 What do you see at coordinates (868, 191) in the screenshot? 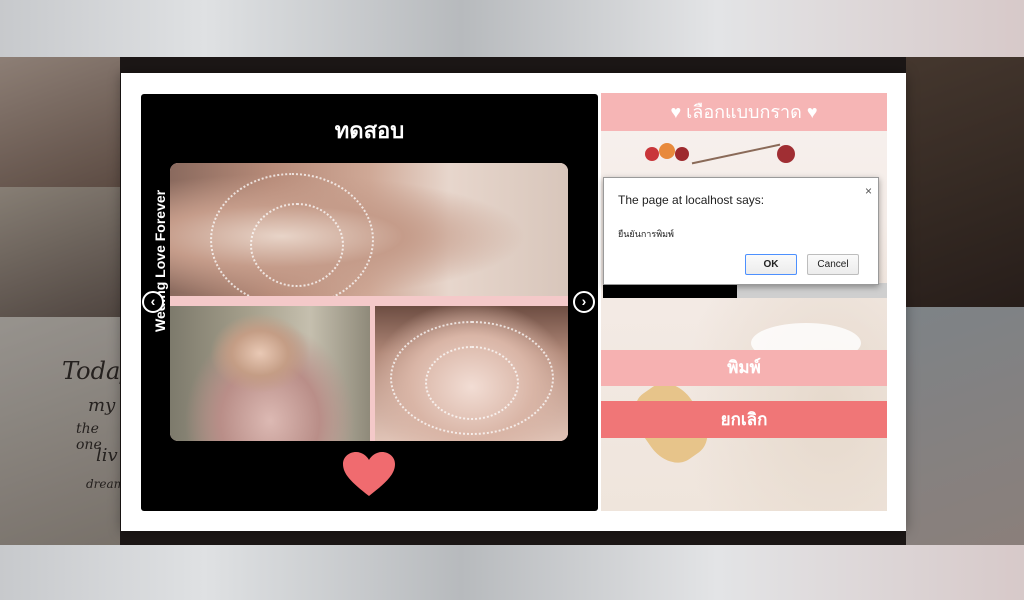
I see `close-icon: ×` at bounding box center [868, 191].